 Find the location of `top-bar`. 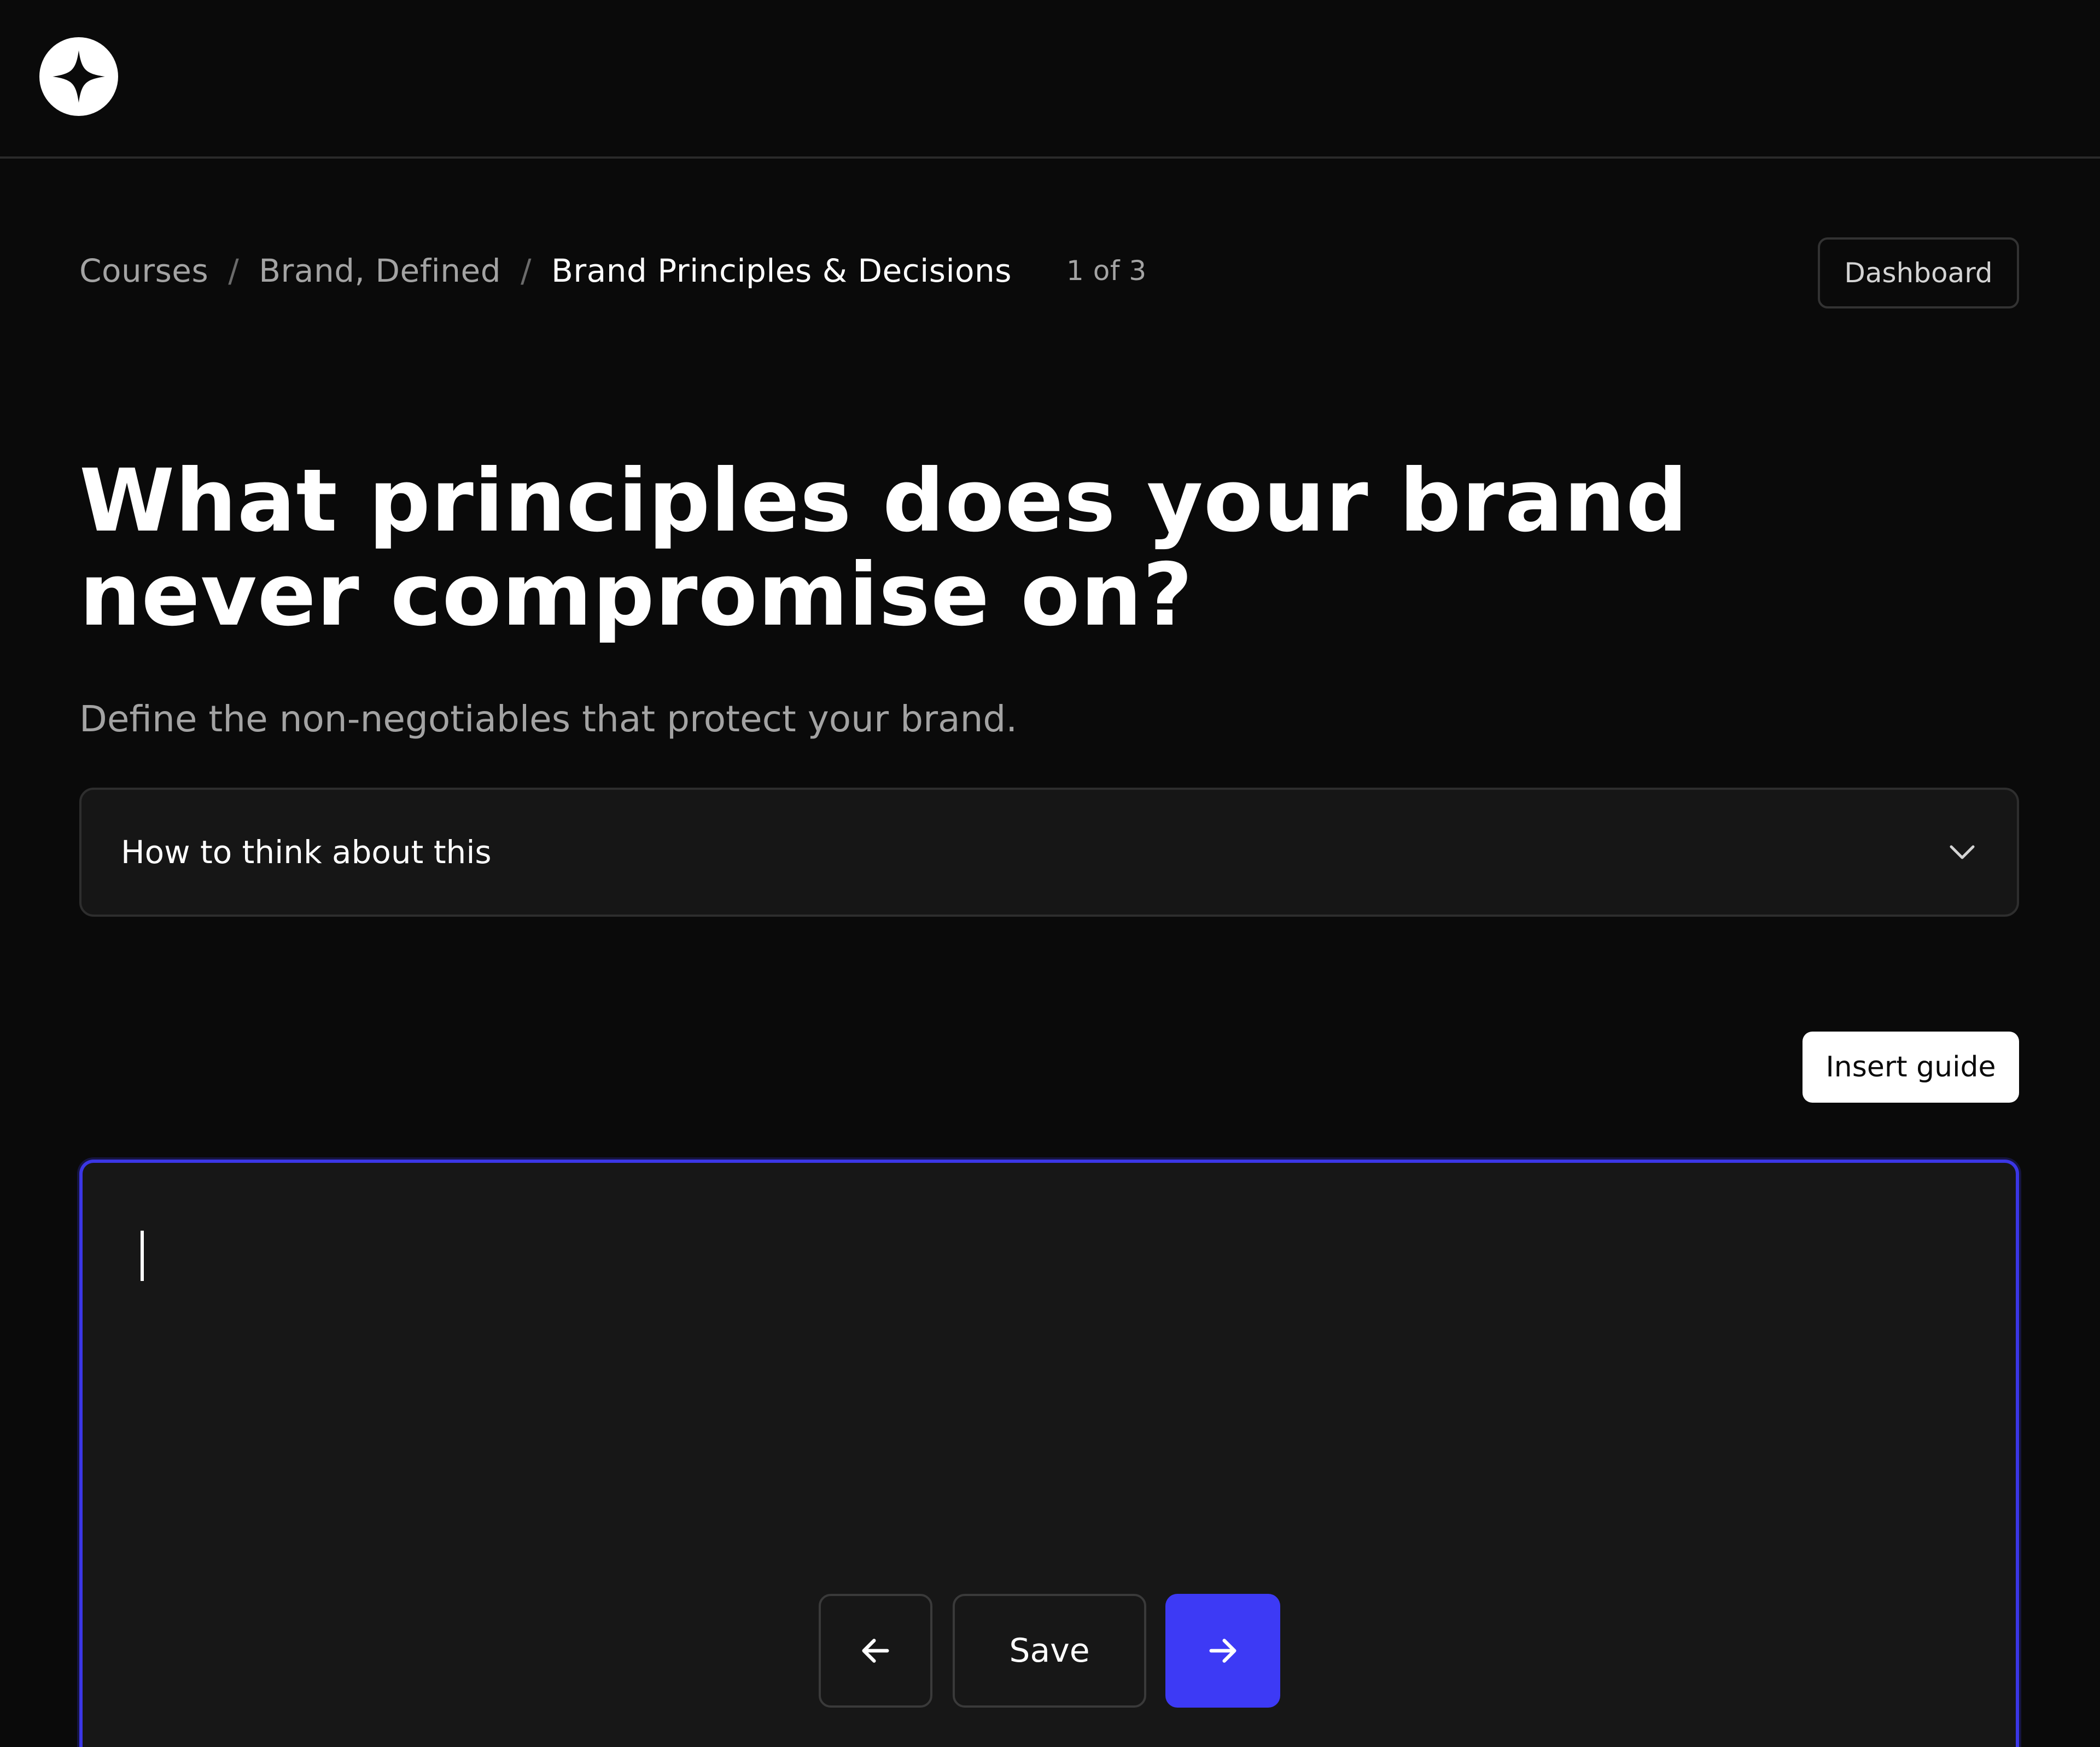

top-bar is located at coordinates (1050, 79).